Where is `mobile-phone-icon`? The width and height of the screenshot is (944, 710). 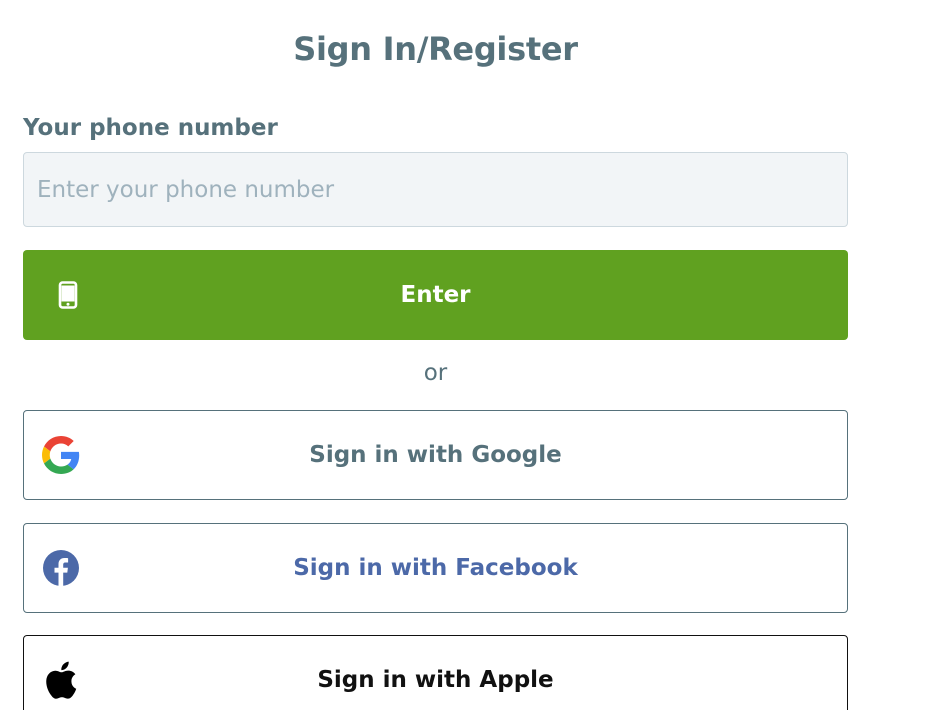
mobile-phone-icon is located at coordinates (68, 295).